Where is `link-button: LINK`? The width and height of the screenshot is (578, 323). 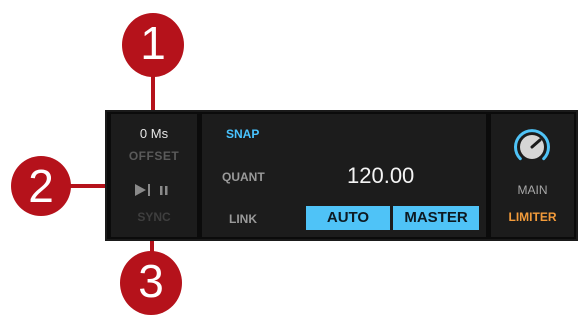 link-button: LINK is located at coordinates (243, 219).